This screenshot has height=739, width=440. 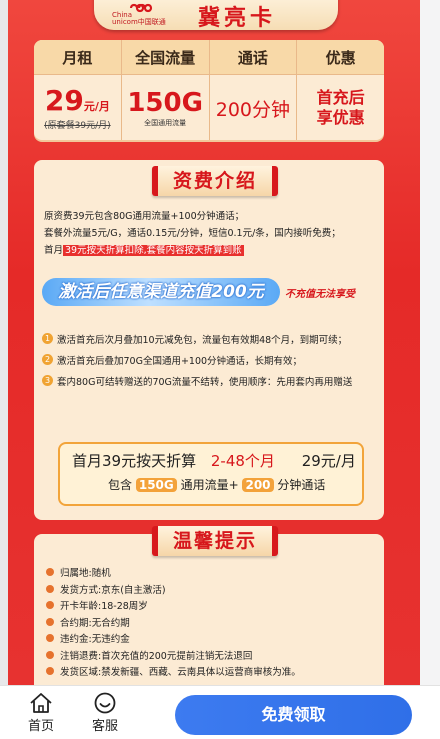 I want to click on tip-text: 归属地:随机, so click(x=85, y=574).